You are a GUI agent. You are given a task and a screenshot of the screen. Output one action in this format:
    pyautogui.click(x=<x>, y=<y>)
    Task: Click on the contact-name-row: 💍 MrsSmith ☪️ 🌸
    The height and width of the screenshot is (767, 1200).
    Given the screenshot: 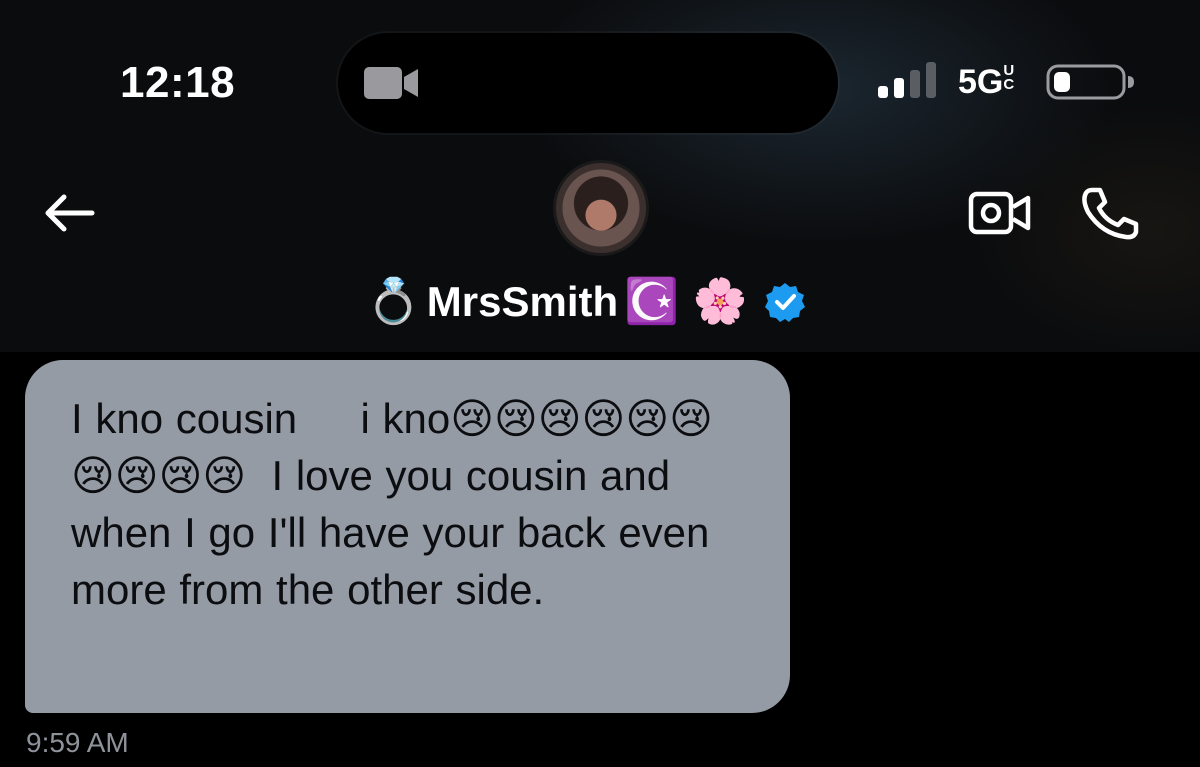 What is the action you would take?
    pyautogui.click(x=586, y=302)
    